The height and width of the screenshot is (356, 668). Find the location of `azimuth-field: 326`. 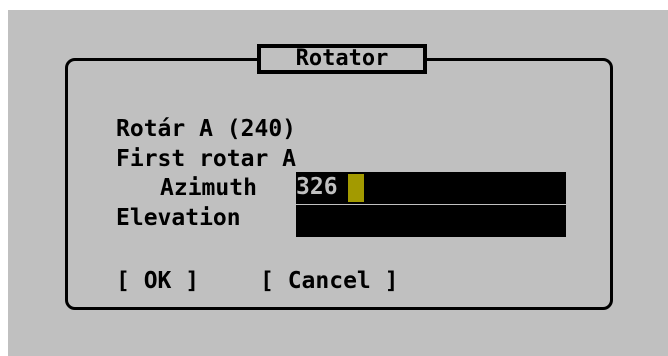

azimuth-field: 326 is located at coordinates (431, 188).